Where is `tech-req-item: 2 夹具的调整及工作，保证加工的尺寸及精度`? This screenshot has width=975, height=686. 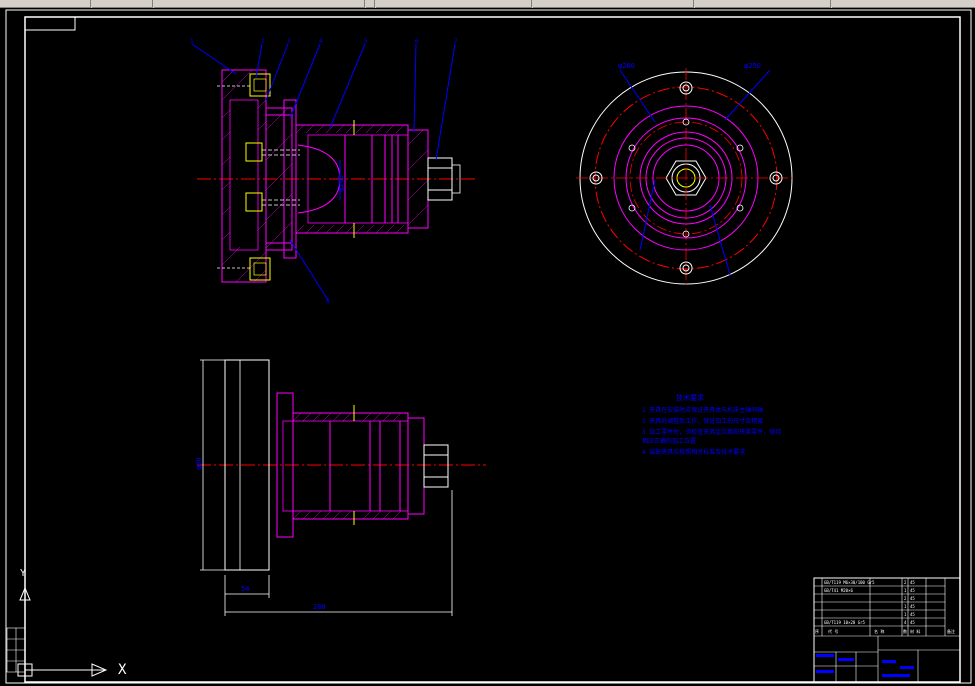
tech-req-item: 2 夹具的调整及工作，保证加工的尺寸及精度 is located at coordinates (702, 421).